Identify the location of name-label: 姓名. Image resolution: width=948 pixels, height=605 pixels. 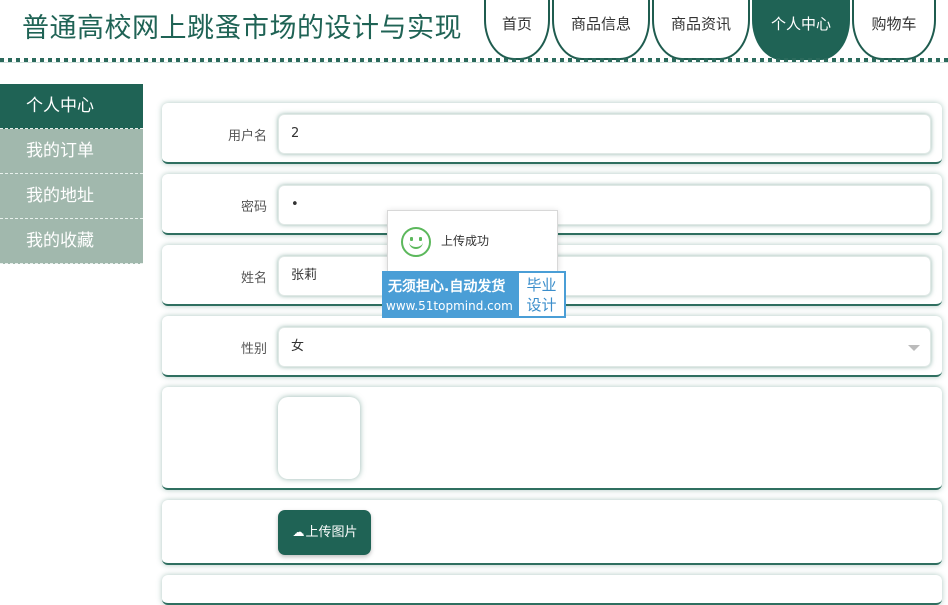
(253, 278).